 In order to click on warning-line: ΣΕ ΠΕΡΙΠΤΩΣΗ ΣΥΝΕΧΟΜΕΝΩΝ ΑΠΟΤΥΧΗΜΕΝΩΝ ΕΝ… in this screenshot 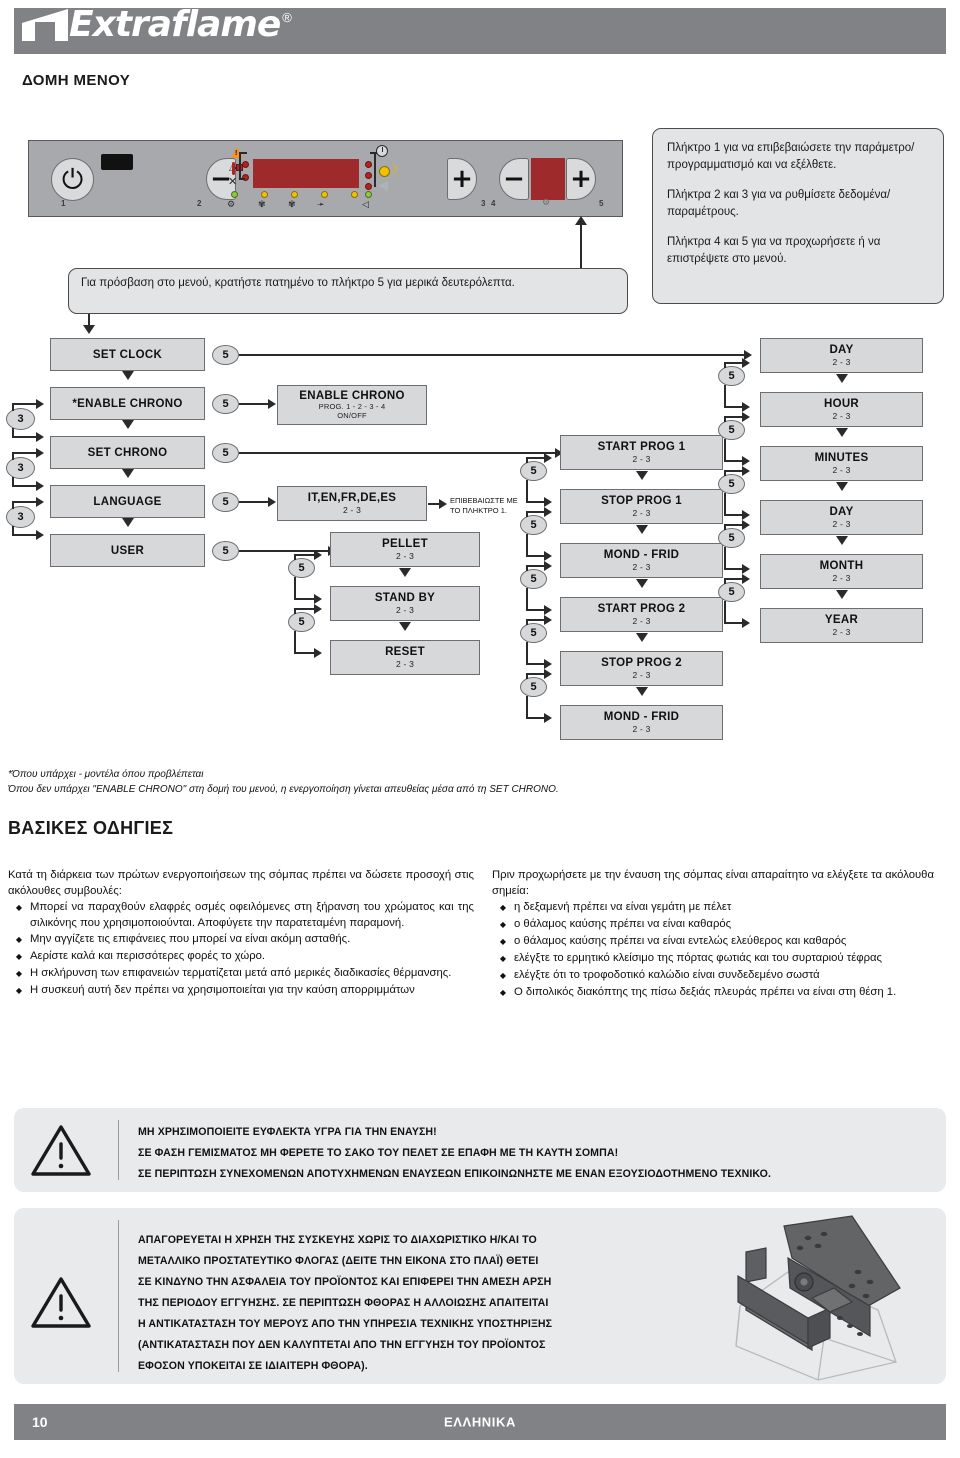, I will do `click(455, 1174)`.